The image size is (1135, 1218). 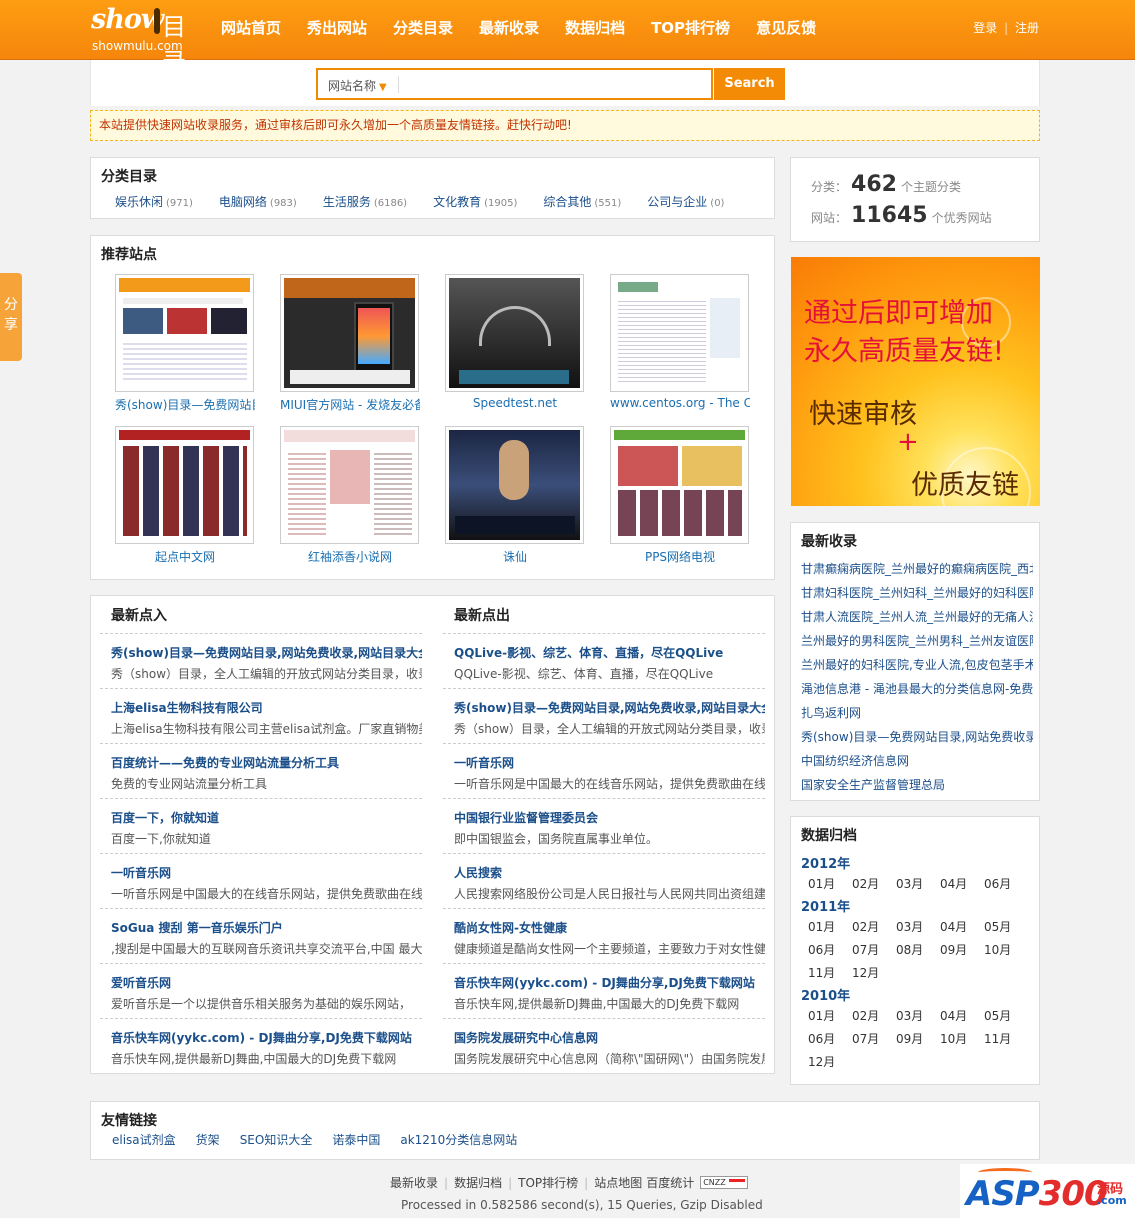 What do you see at coordinates (915, 381) in the screenshot?
I see `promo-banner: 通过后即可增加 永久高质量友链! 快速审核 + 优质友链` at bounding box center [915, 381].